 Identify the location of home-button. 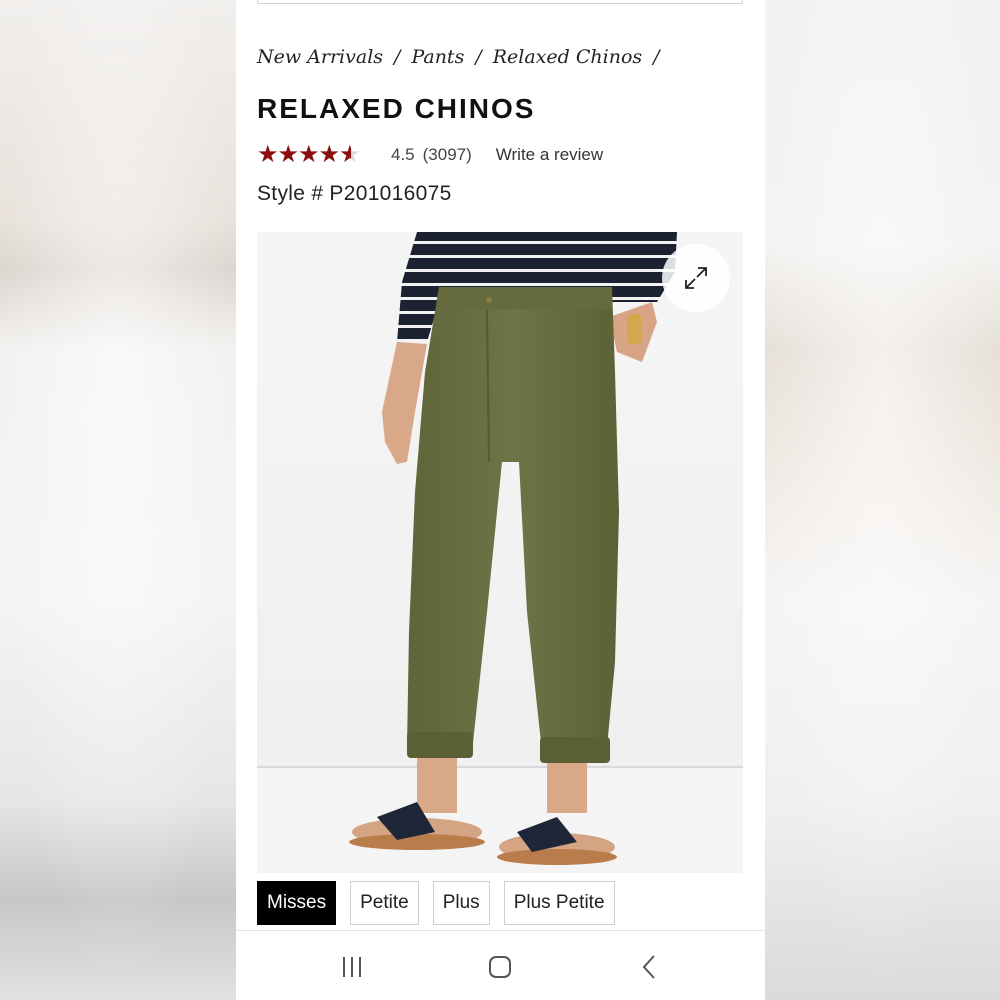
(500, 967).